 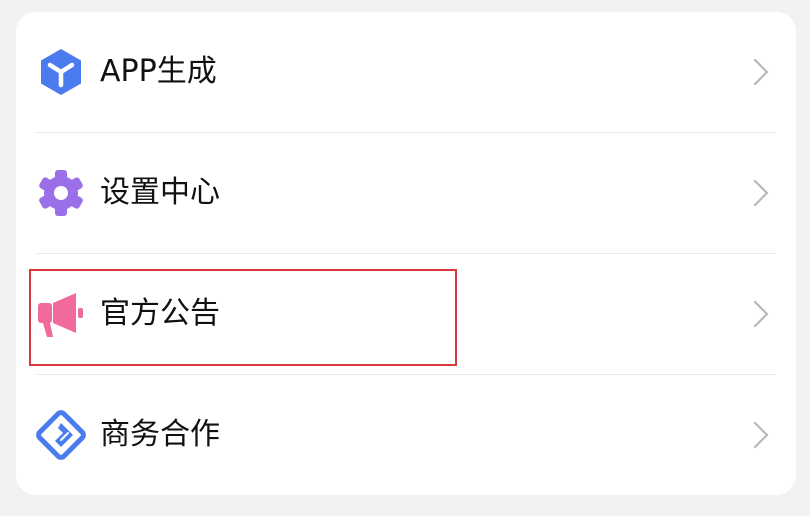 What do you see at coordinates (158, 71) in the screenshot?
I see `menu-item-label: APP生成` at bounding box center [158, 71].